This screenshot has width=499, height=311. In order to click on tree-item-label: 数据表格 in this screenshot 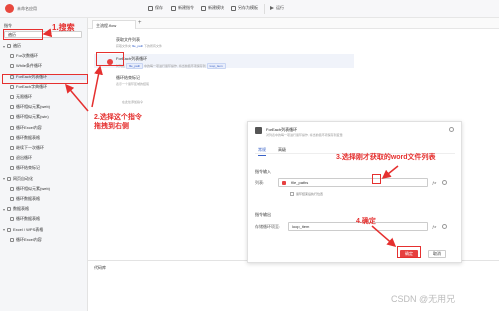, I will do `click(21, 209)`.